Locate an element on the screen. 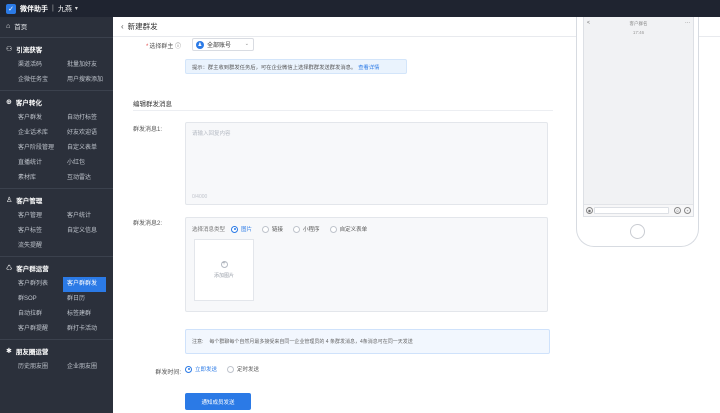  plus-circle-icon: + is located at coordinates (687, 210).